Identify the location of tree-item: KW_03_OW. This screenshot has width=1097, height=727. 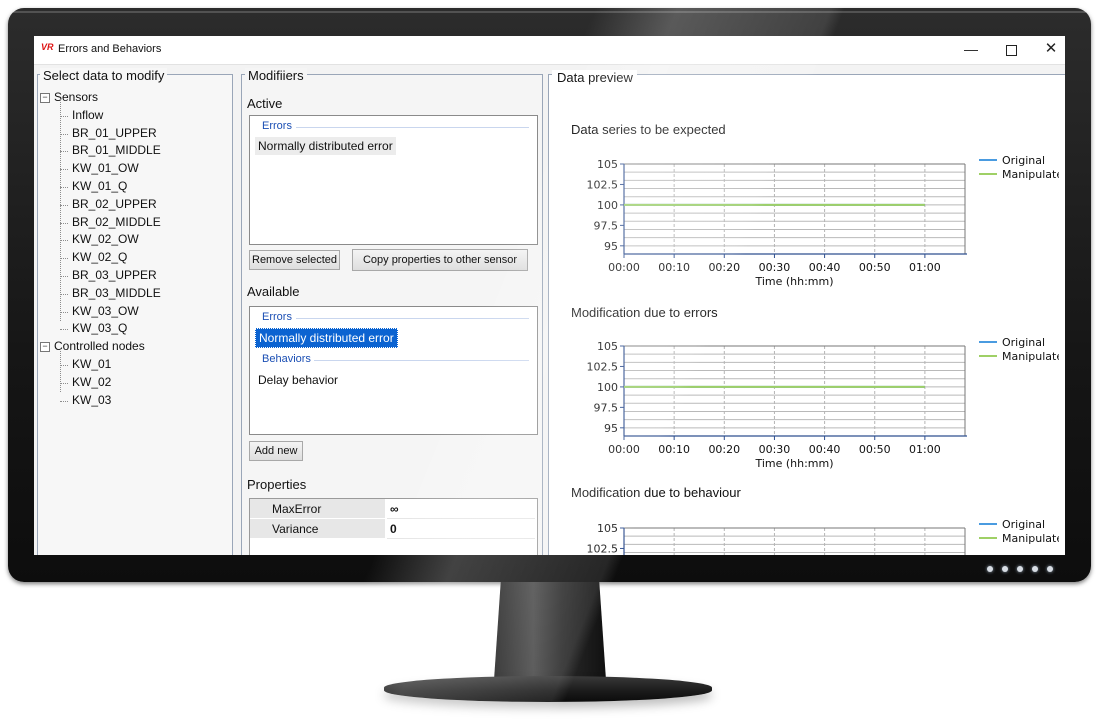
(133, 312).